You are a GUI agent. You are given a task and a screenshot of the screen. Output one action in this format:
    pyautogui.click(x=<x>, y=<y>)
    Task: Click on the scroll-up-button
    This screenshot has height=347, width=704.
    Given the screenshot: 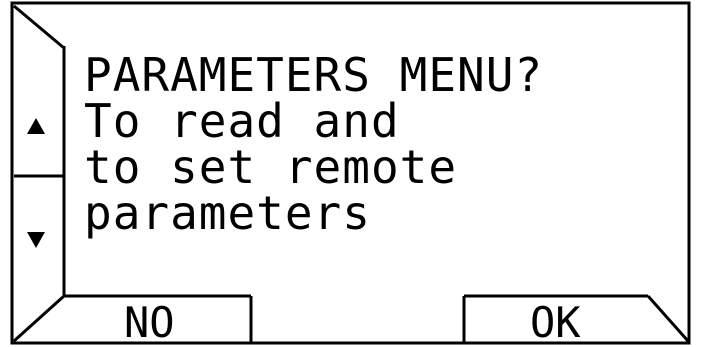 What is the action you would take?
    pyautogui.click(x=36, y=126)
    